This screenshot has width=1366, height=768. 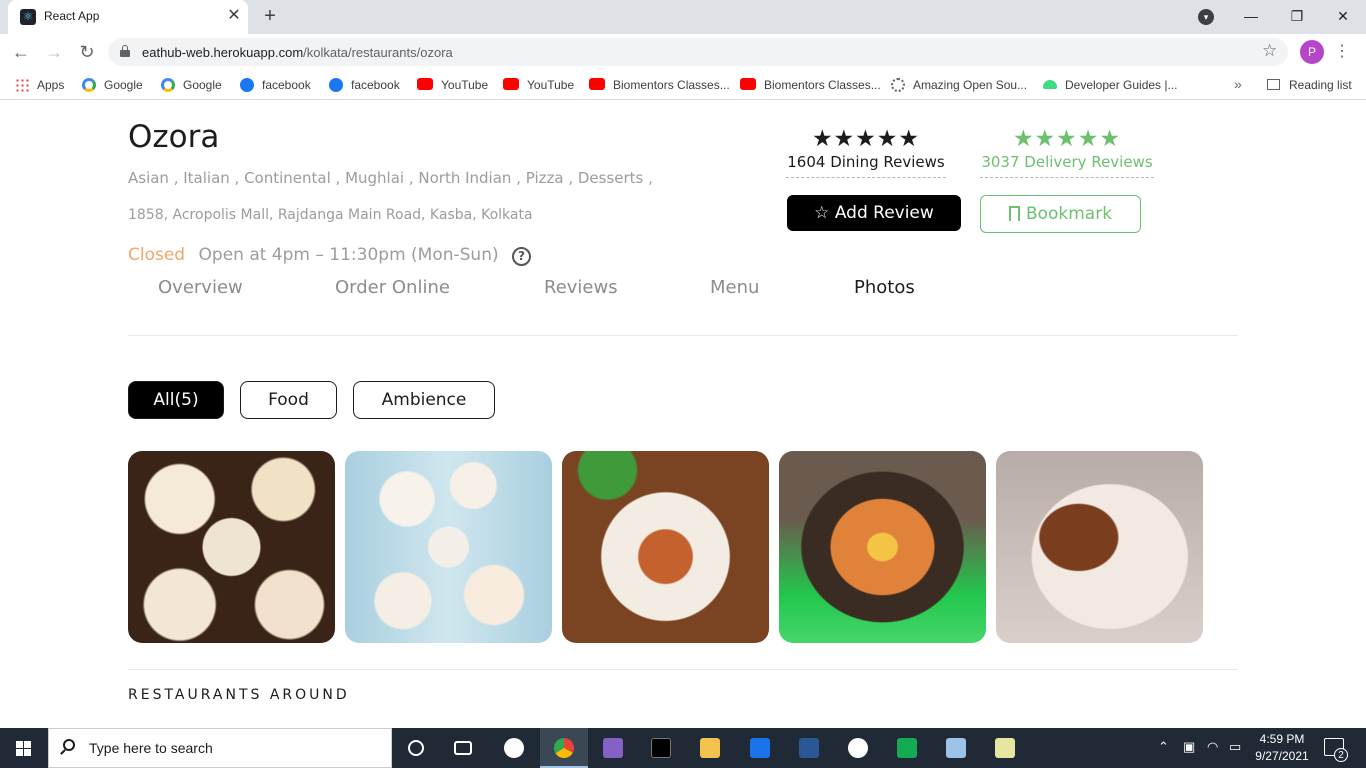 I want to click on mongodb-compass-taskbar-app, so click(x=907, y=748).